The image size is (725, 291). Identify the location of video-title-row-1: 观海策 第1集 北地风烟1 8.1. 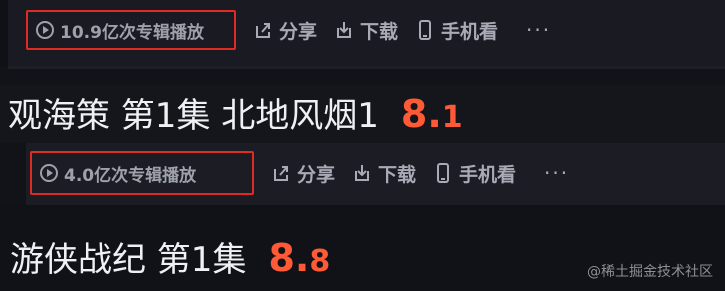
(235, 112).